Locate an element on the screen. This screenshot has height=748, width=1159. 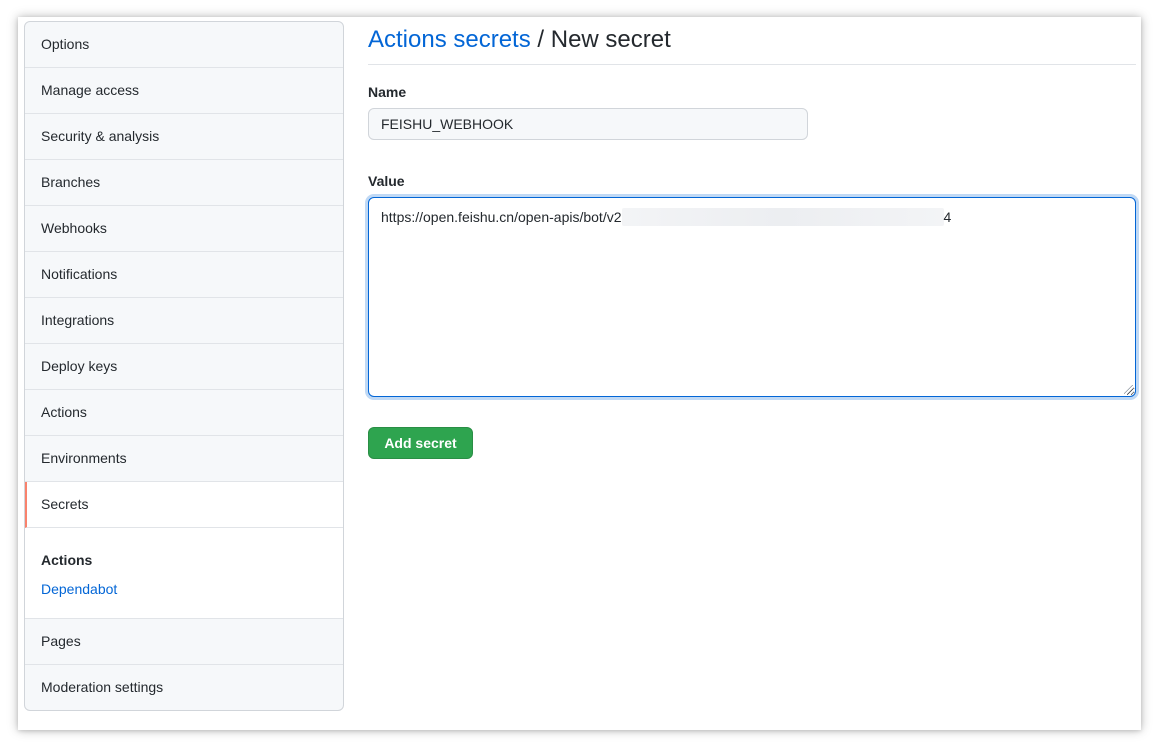
sidebar-item-security-analysis: Security & analysis is located at coordinates (184, 137).